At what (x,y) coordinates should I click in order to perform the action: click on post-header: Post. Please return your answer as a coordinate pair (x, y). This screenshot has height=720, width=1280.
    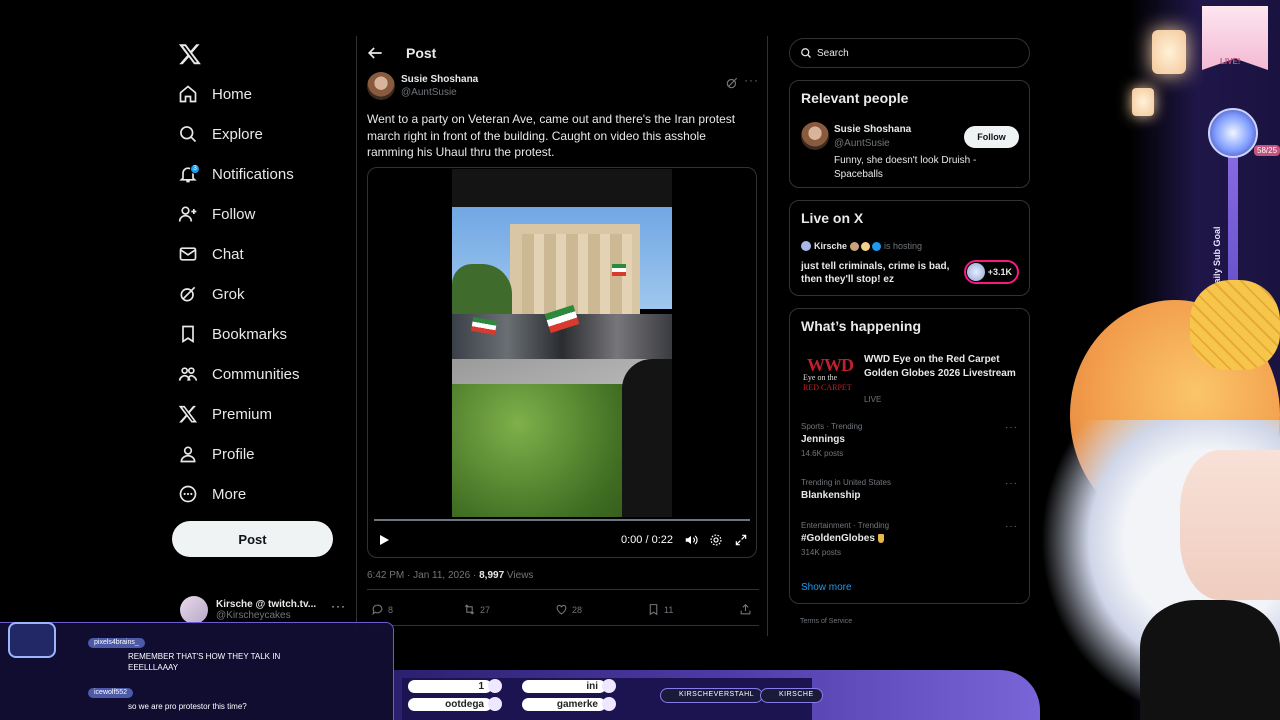
    Looking at the image, I should click on (562, 53).